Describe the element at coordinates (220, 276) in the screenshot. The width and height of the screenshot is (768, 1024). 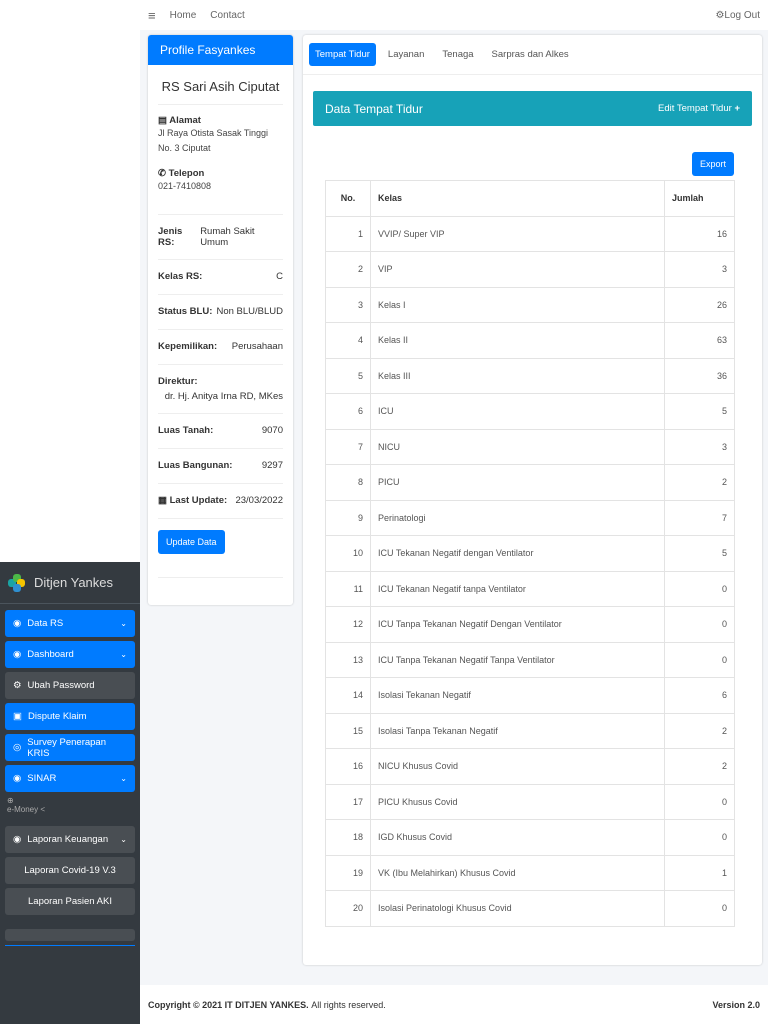
I see `field-kelas-rs: Kelas RS: C` at that location.